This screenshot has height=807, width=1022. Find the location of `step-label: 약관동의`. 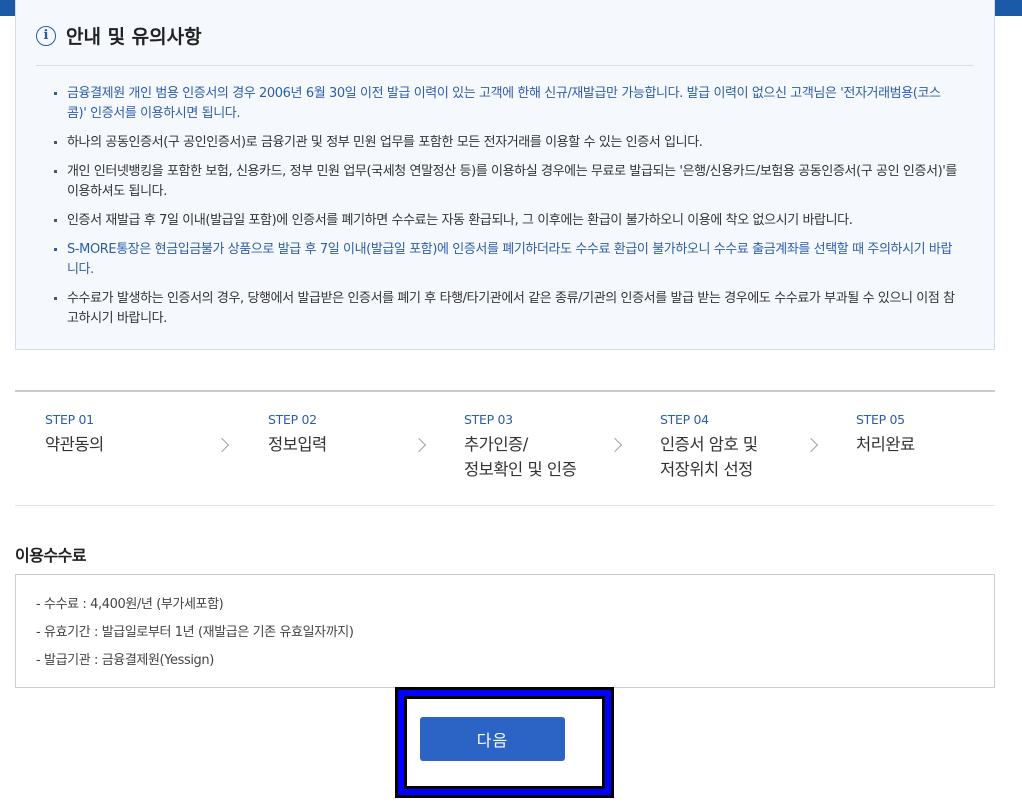

step-label: 약관동의 is located at coordinates (74, 444).